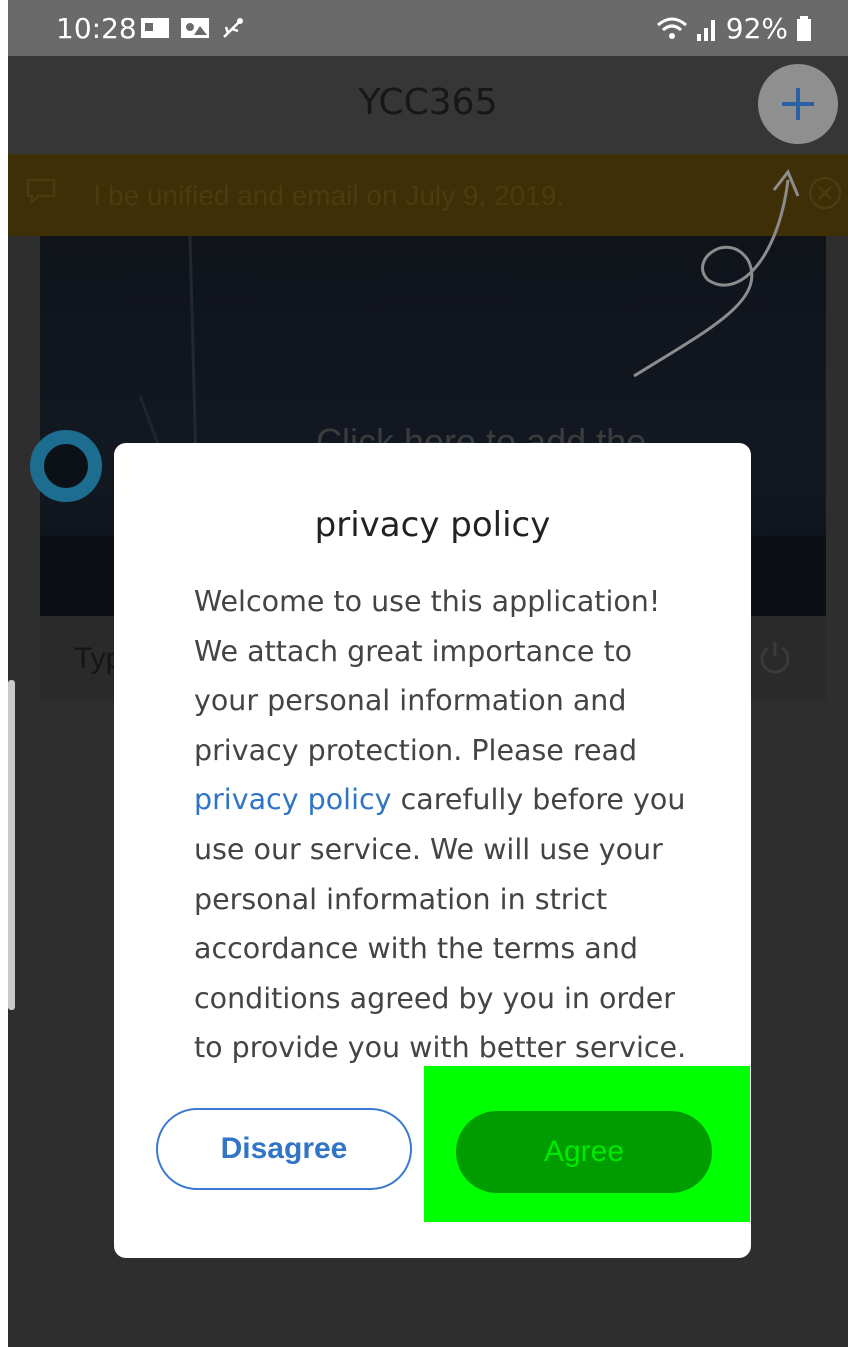 Image resolution: width=848 pixels, height=1347 pixels. What do you see at coordinates (428, 102) in the screenshot?
I see `app-title: YCC365` at bounding box center [428, 102].